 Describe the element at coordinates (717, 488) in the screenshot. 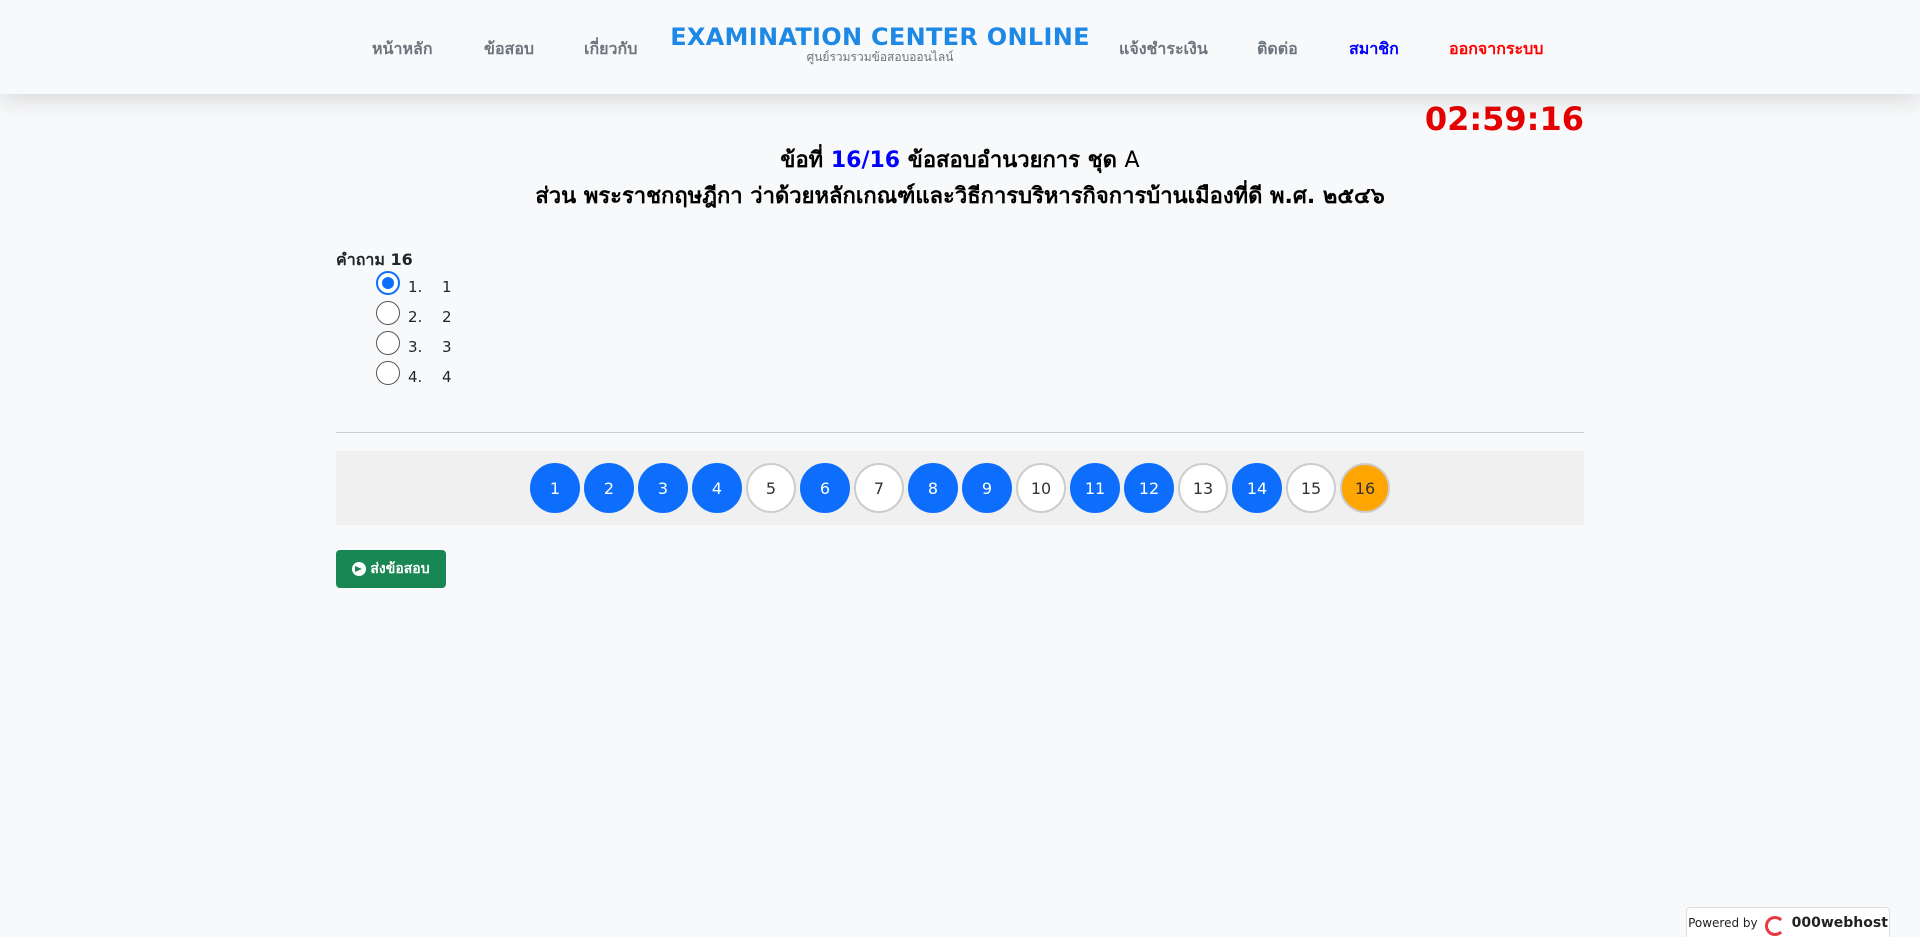

I see `page-button: 4` at that location.